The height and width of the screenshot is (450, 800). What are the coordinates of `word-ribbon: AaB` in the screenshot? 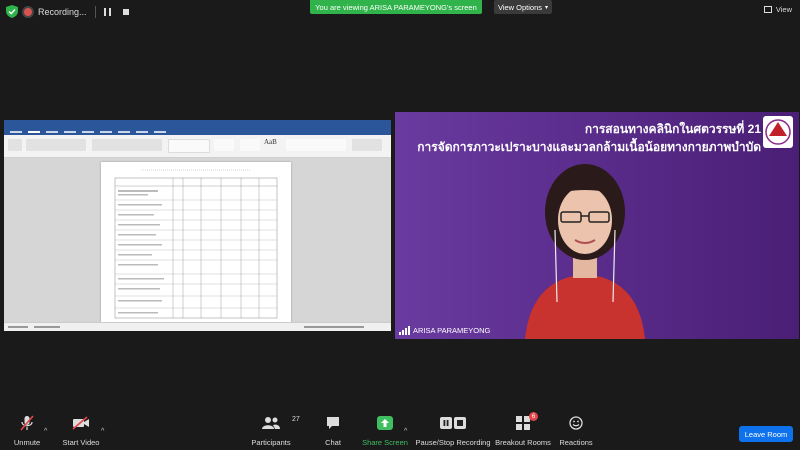 It's located at (197, 146).